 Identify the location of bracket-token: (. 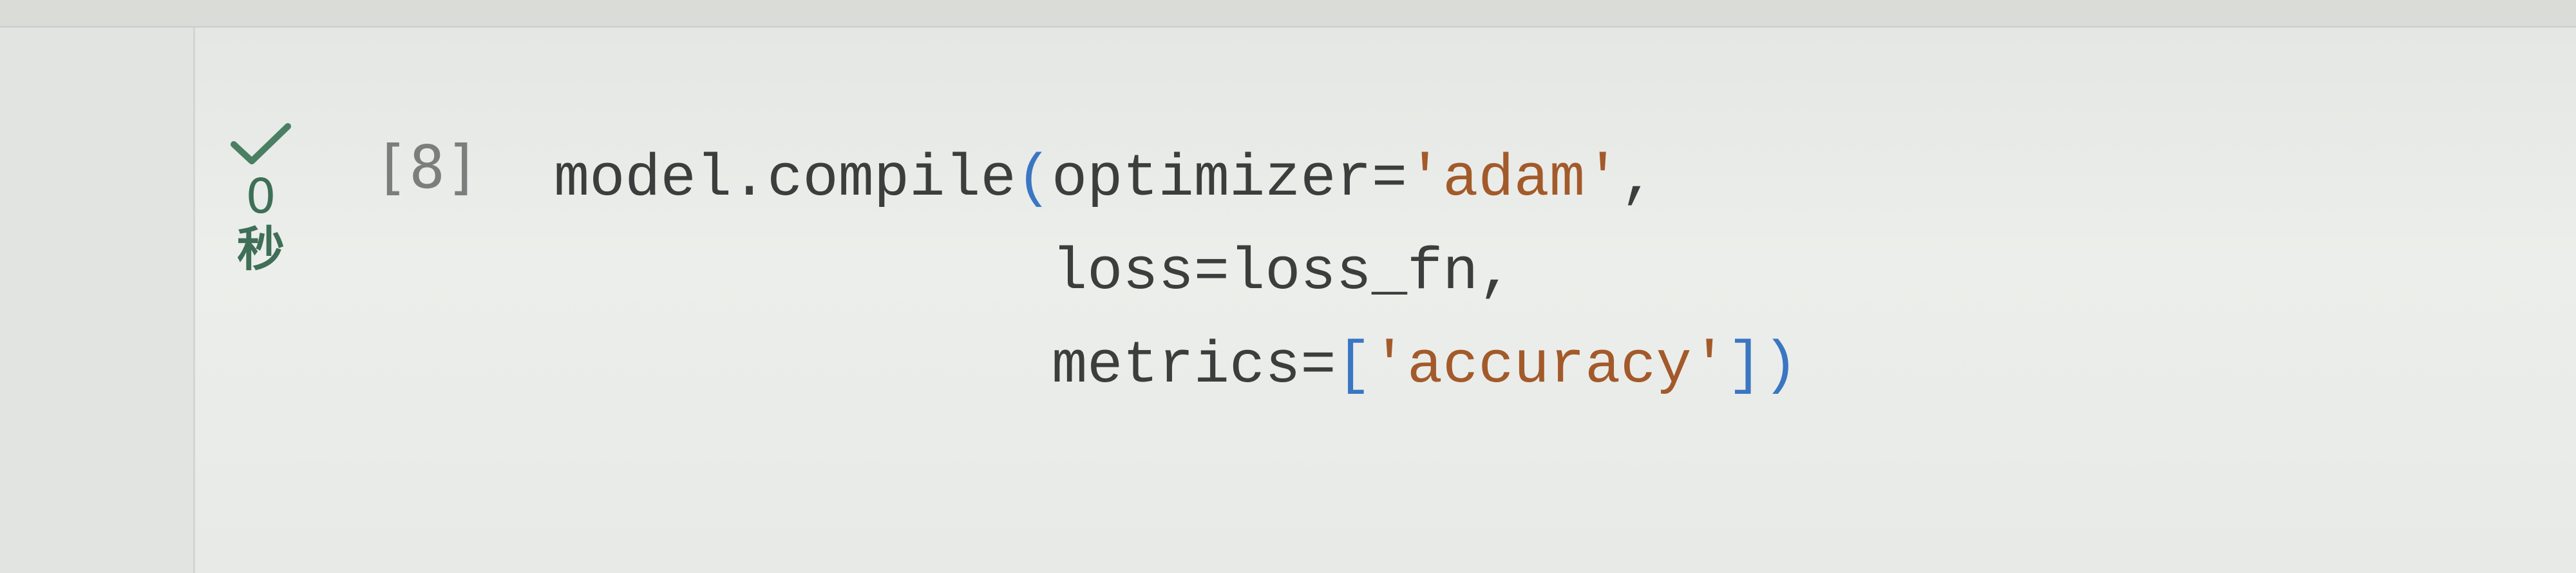
(1034, 179).